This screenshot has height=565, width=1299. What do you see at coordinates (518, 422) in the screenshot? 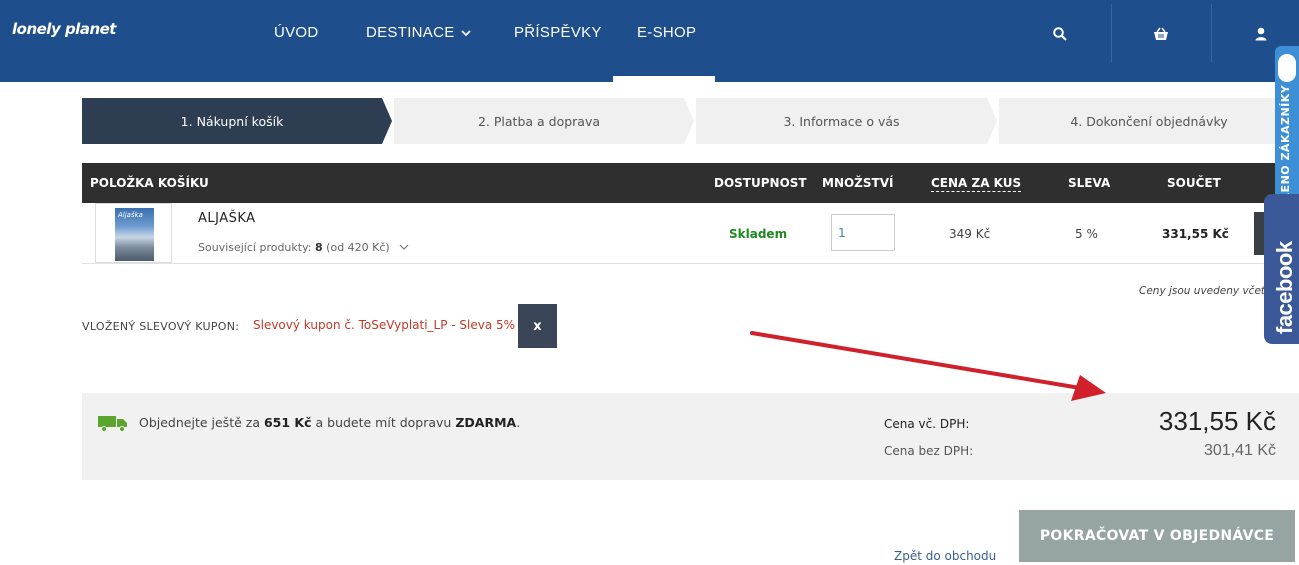
I see `ship-suffix: .` at bounding box center [518, 422].